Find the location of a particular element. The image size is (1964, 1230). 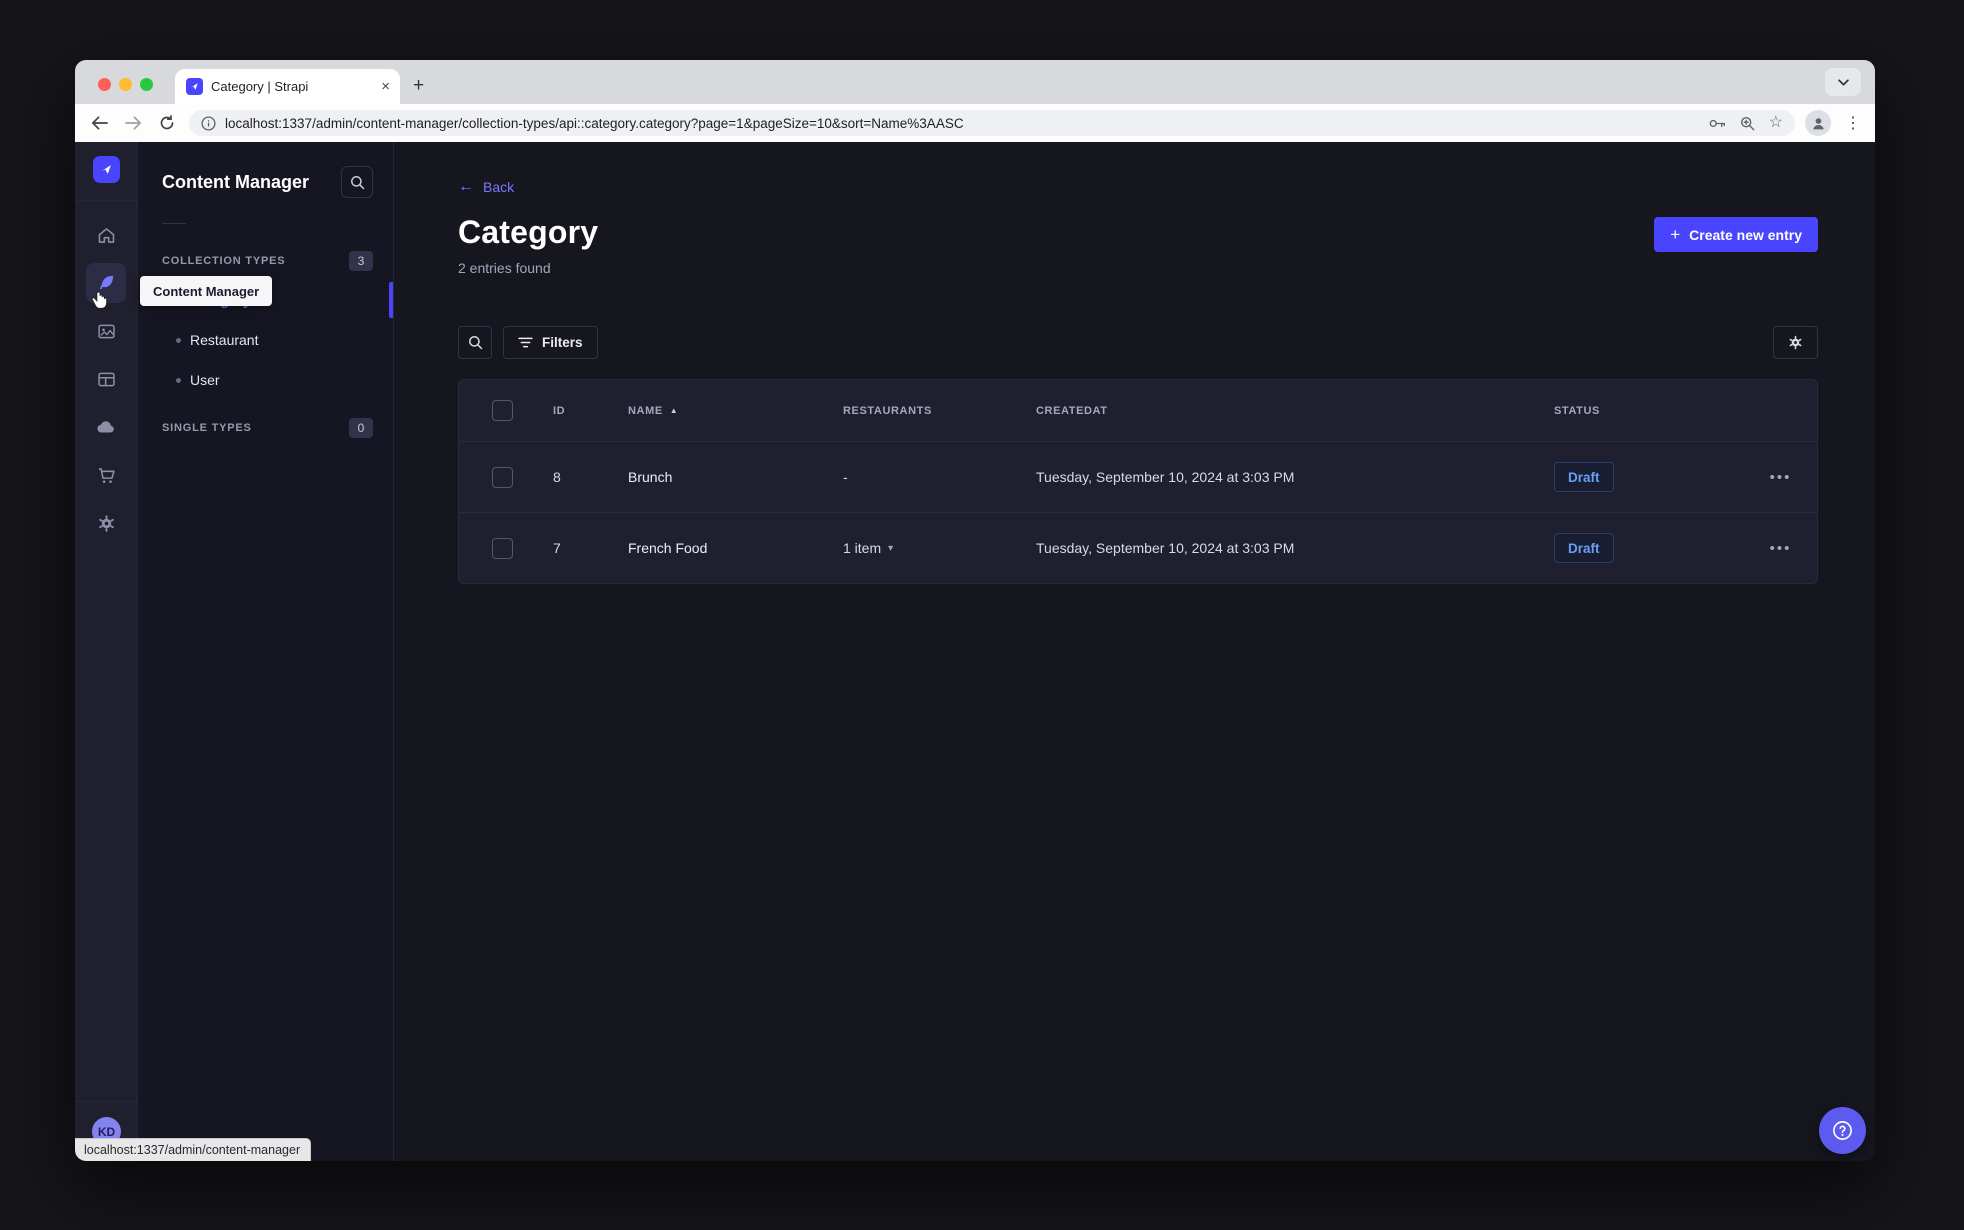

sidebar-item-settings is located at coordinates (106, 523).